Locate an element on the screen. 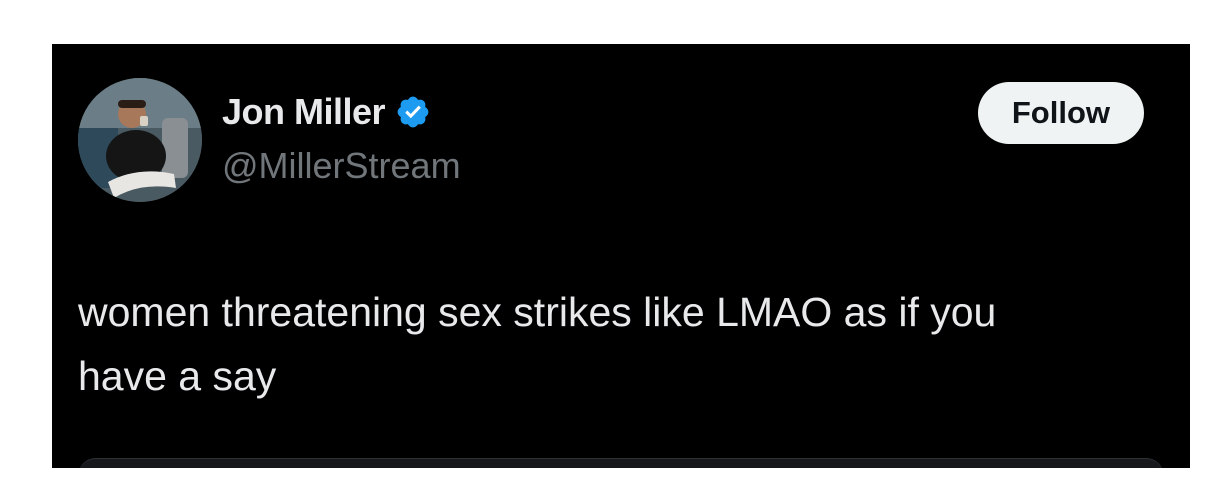 Image resolution: width=1228 pixels, height=498 pixels. avatar is located at coordinates (140, 140).